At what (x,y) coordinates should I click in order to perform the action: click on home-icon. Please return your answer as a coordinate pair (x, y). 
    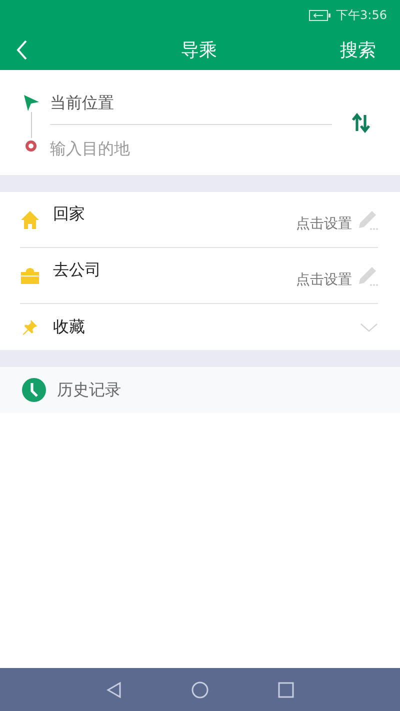
    Looking at the image, I should click on (200, 689).